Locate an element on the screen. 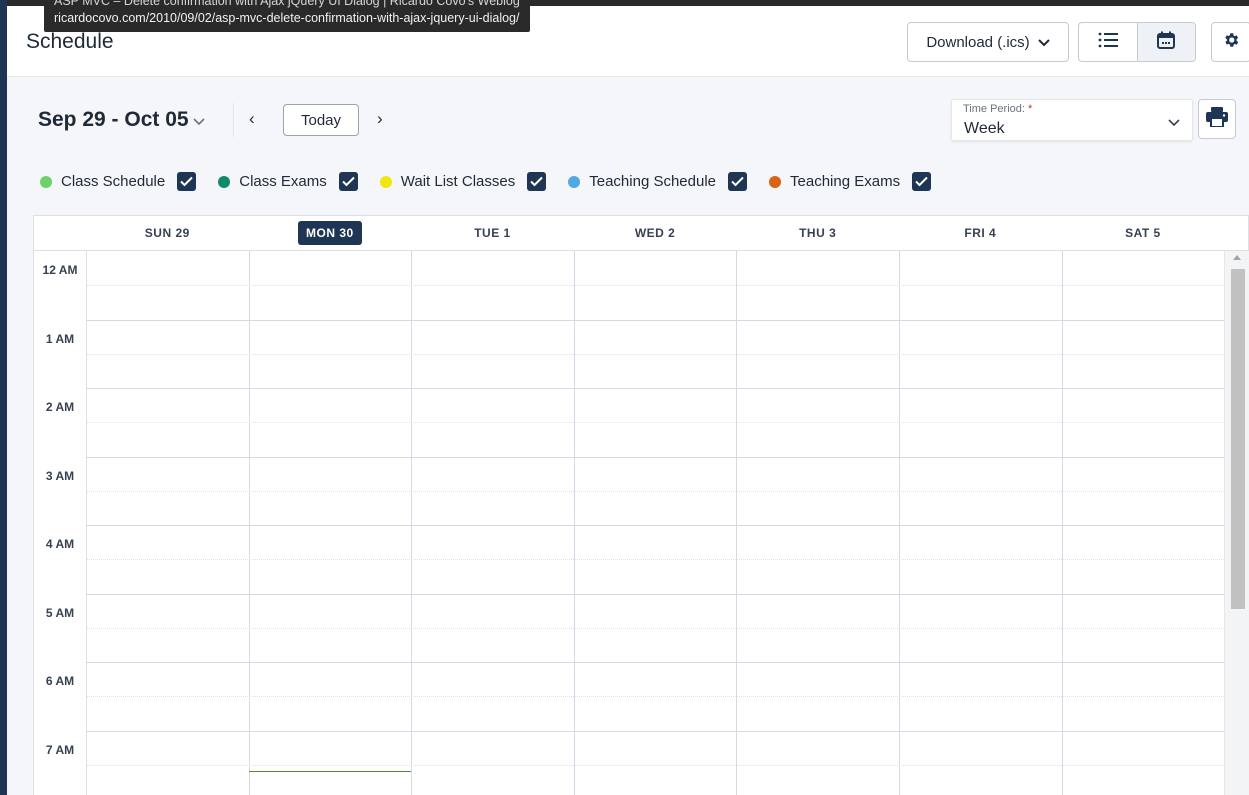 The width and height of the screenshot is (1249, 795). date-range-dropdown: Sep 29 - Oct 05 is located at coordinates (121, 120).